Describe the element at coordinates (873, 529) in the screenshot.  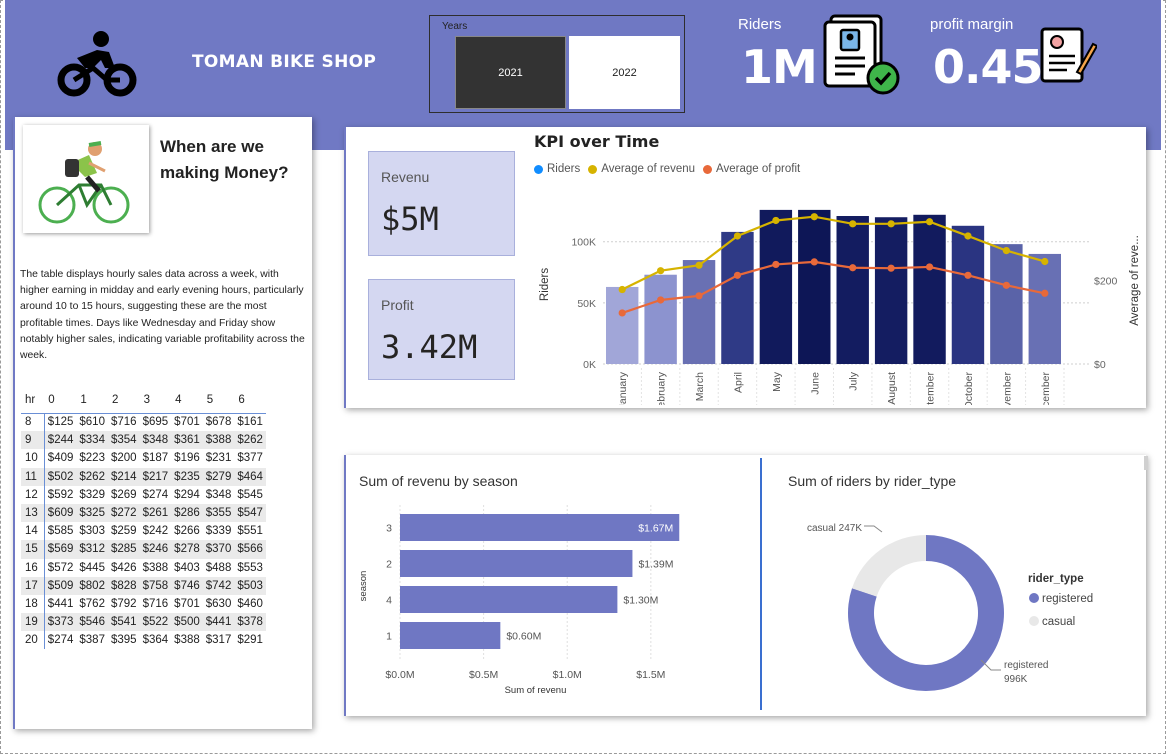
I see `casual-leader-line` at that location.